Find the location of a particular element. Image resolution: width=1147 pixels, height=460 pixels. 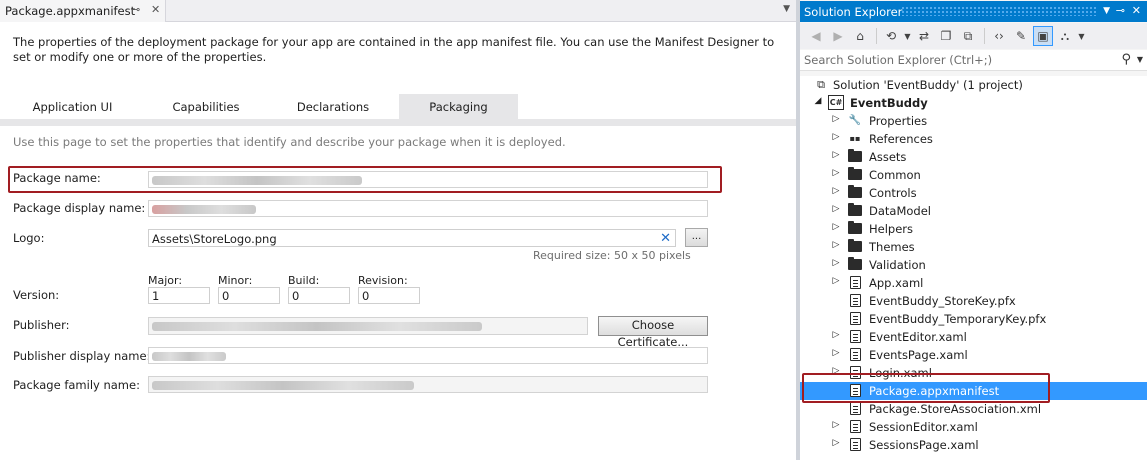

tree-item-helpers: ▷ Helpers is located at coordinates (973, 229).